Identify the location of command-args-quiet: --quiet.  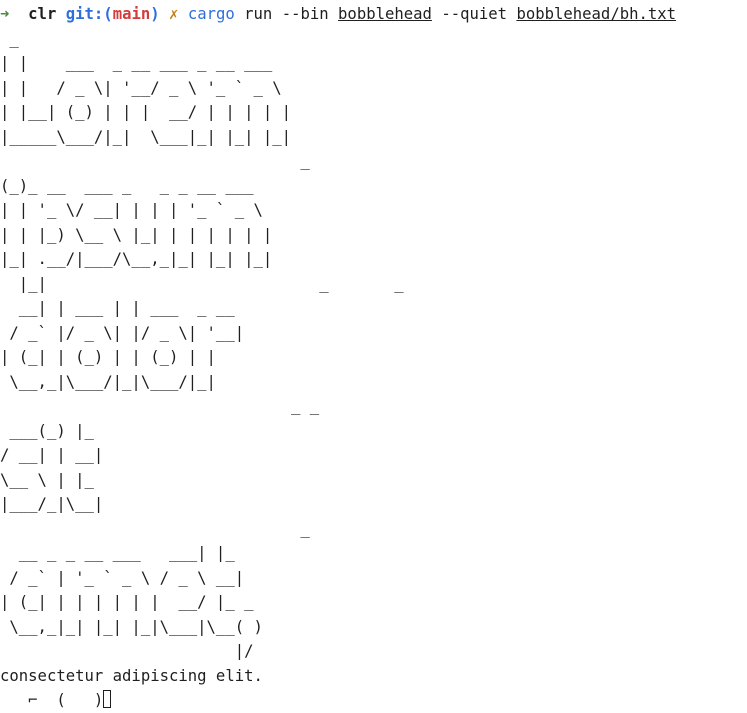
(474, 14).